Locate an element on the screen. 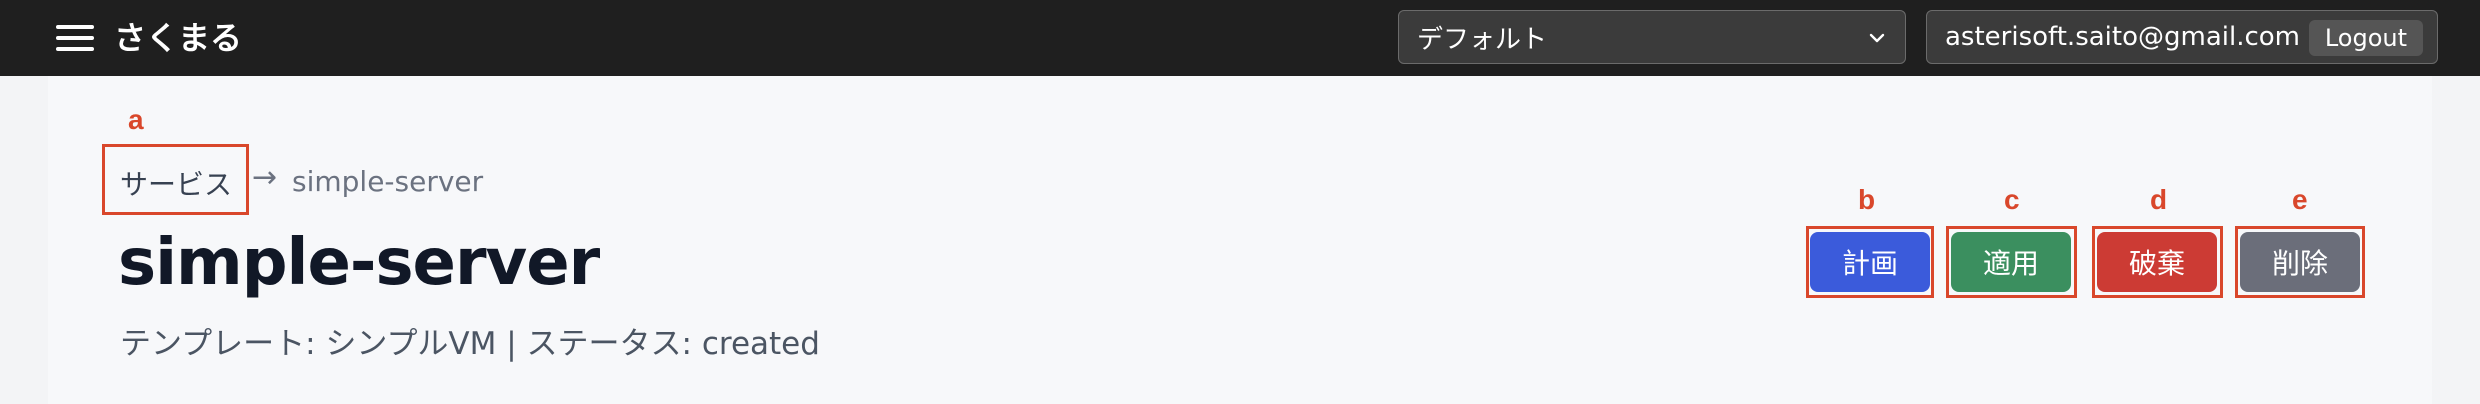 This screenshot has height=404, width=2480. workspace-select: デフォルト is located at coordinates (1652, 37).